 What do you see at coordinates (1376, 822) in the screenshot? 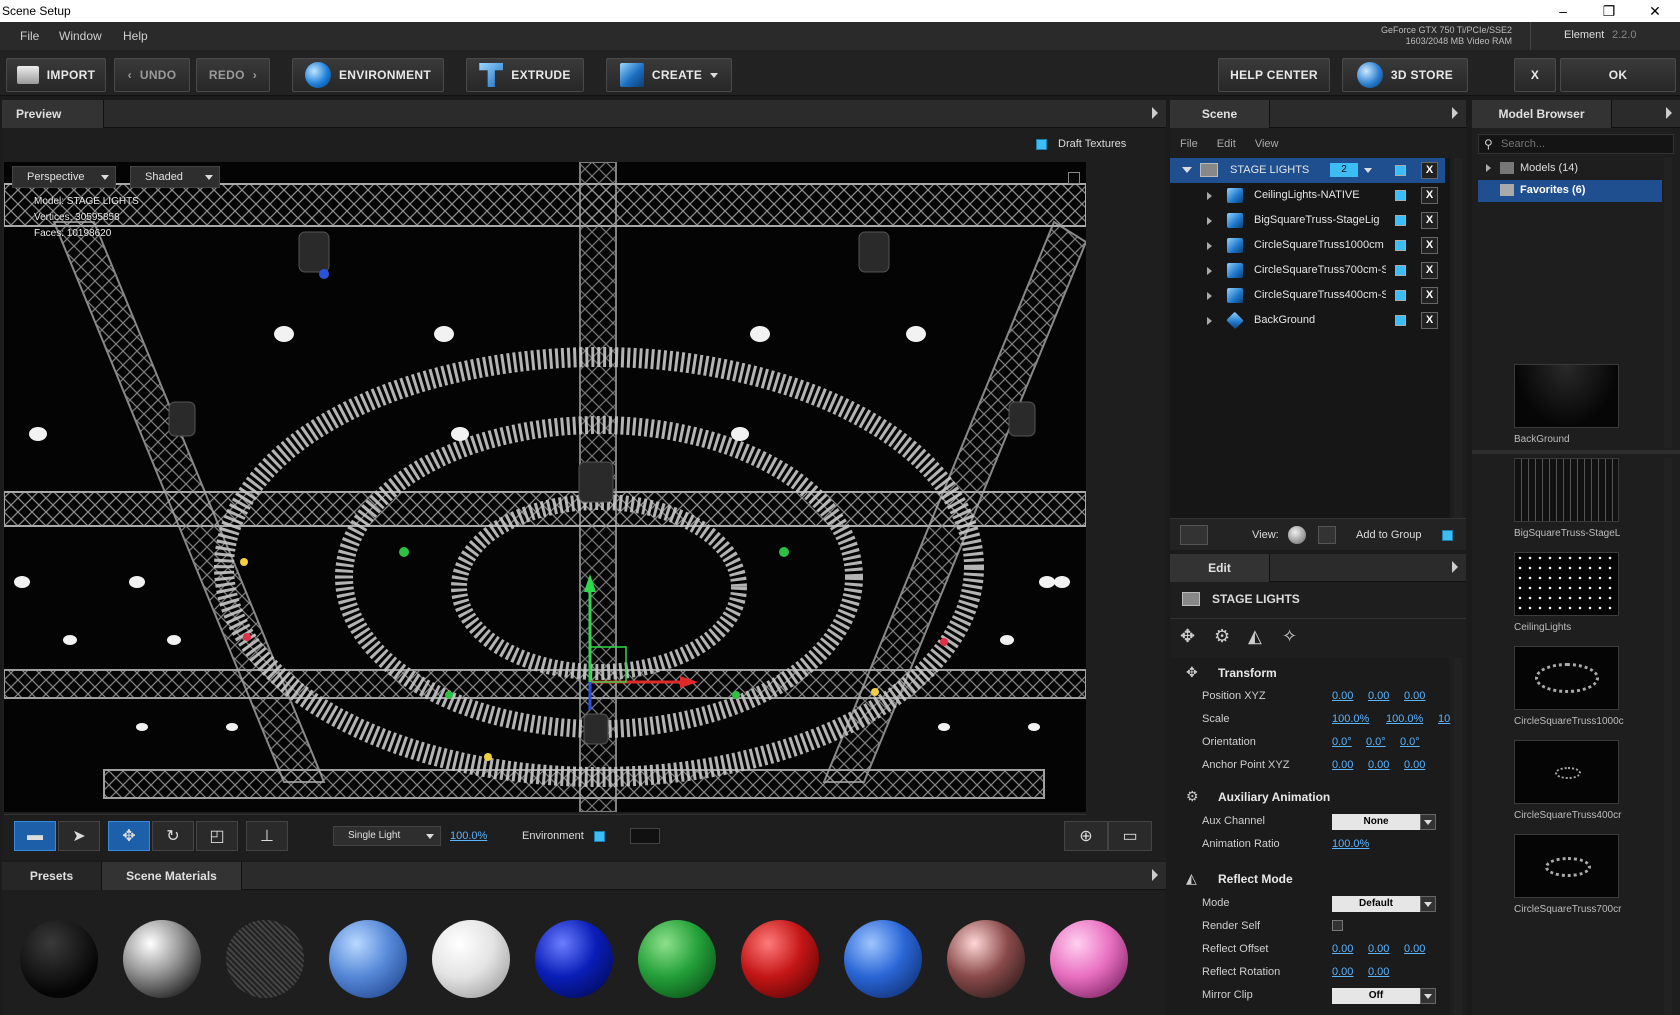
I see `aux-channel-select: None` at bounding box center [1376, 822].